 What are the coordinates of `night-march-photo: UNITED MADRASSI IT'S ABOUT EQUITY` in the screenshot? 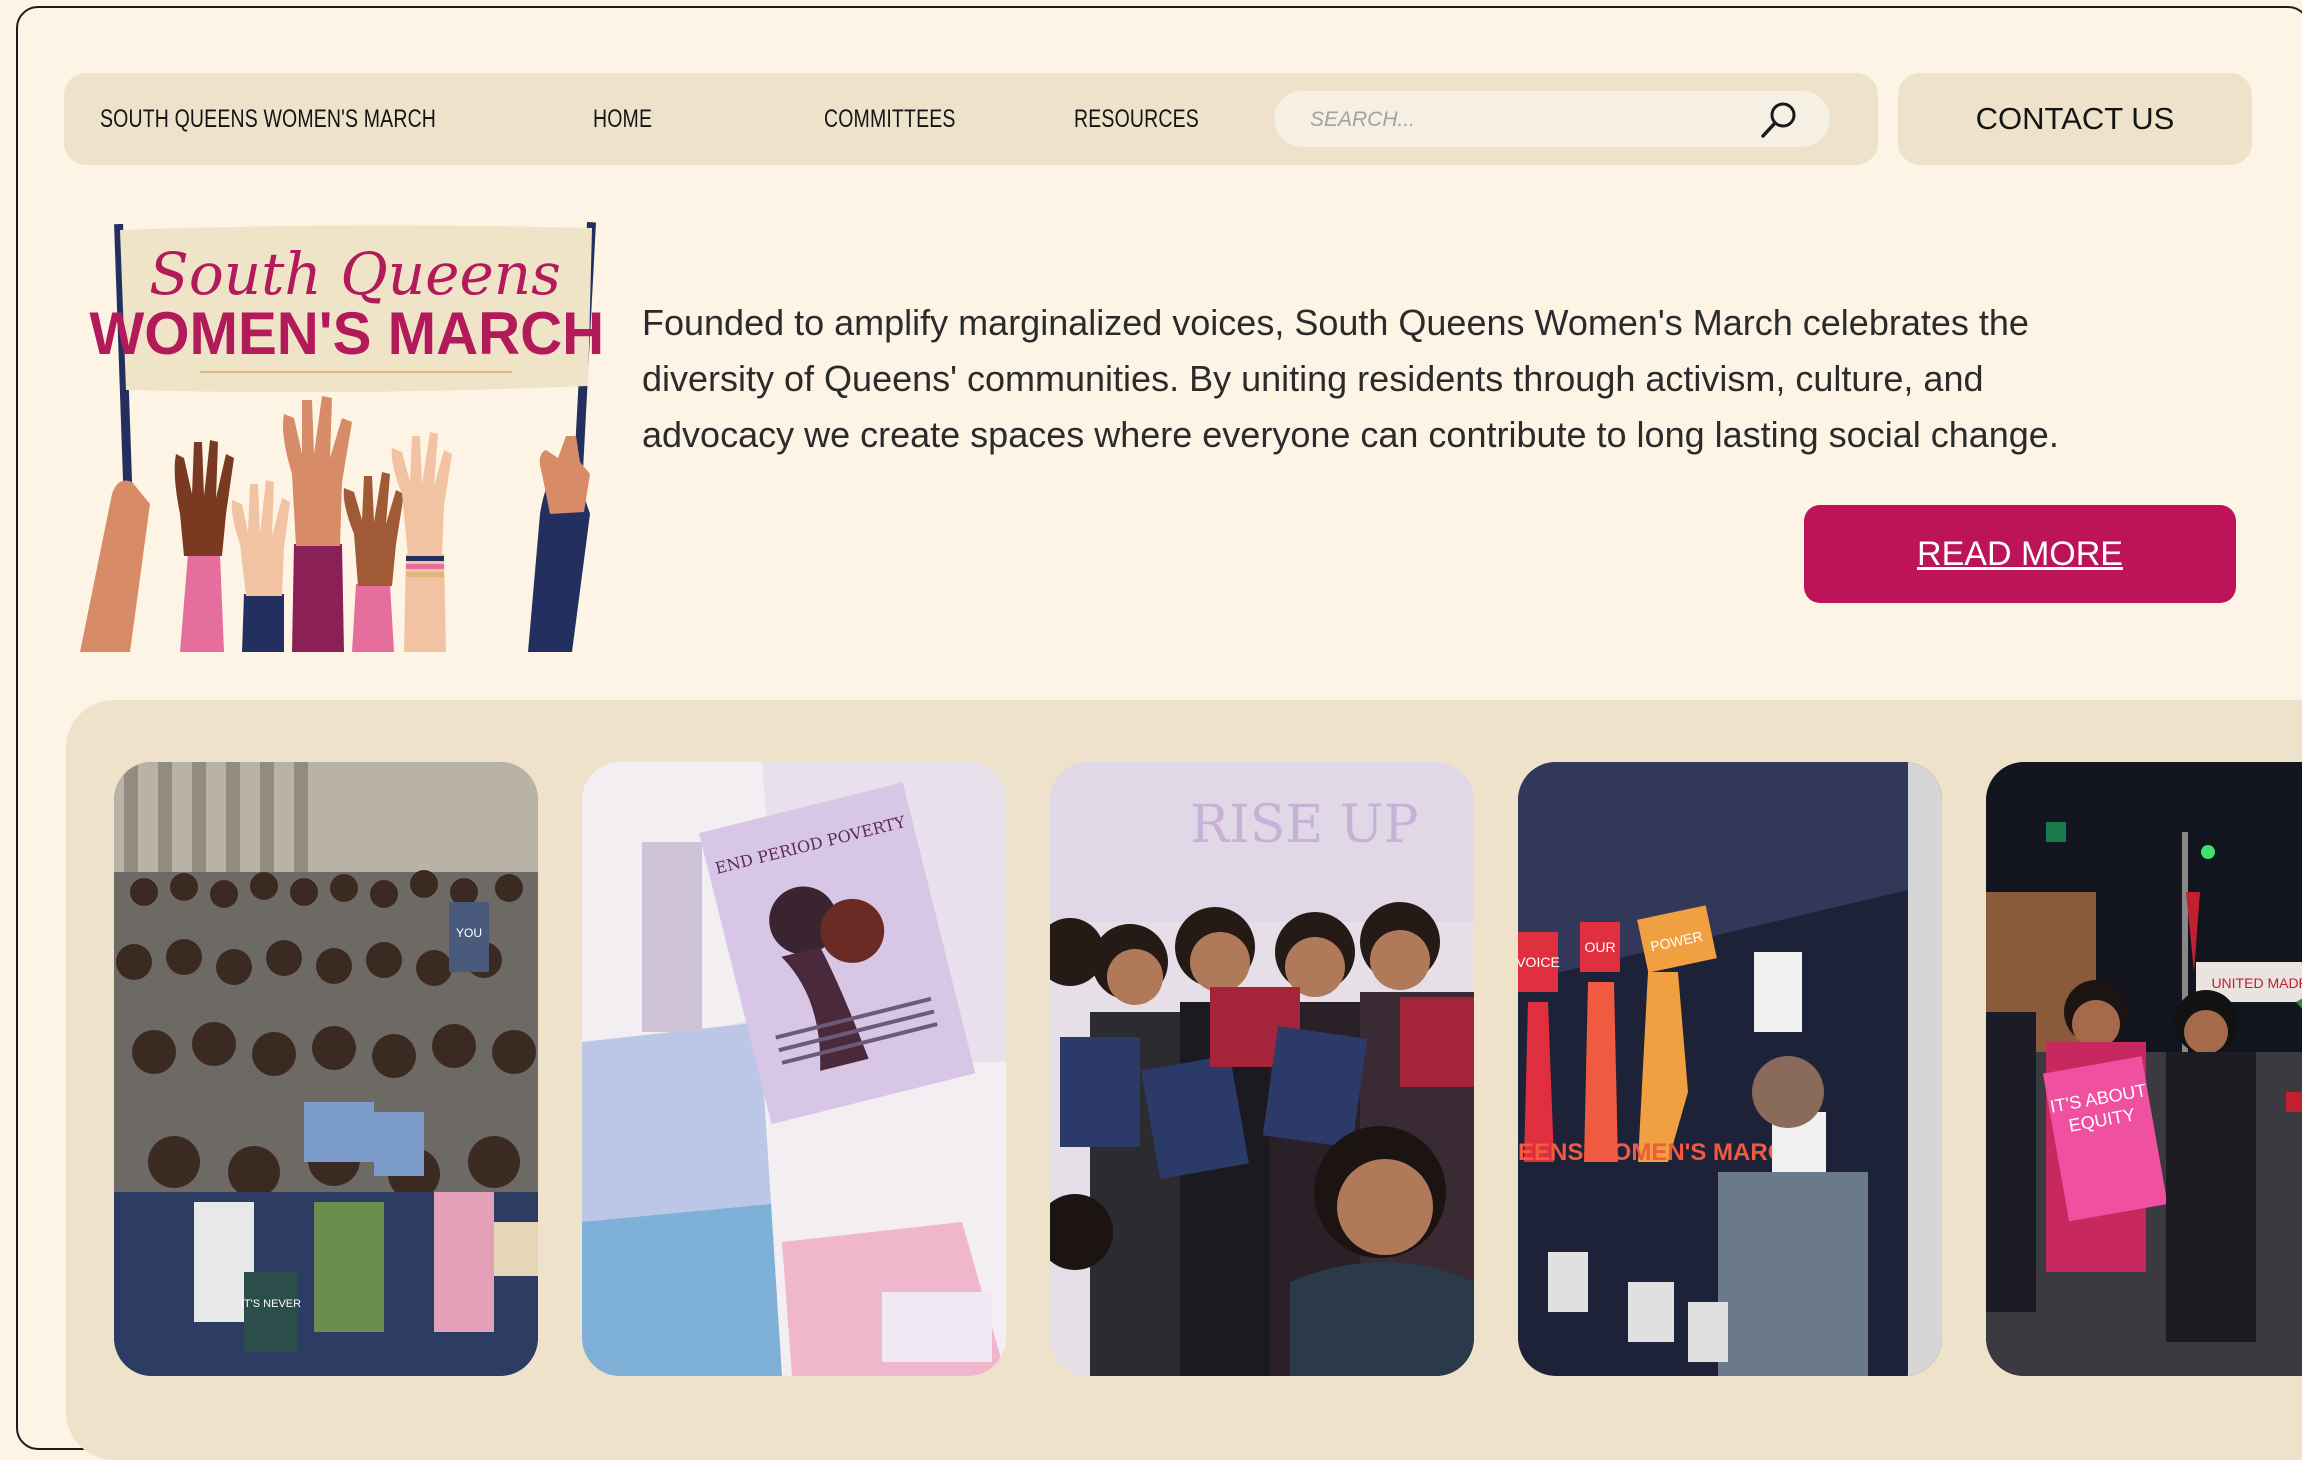 It's located at (2144, 1069).